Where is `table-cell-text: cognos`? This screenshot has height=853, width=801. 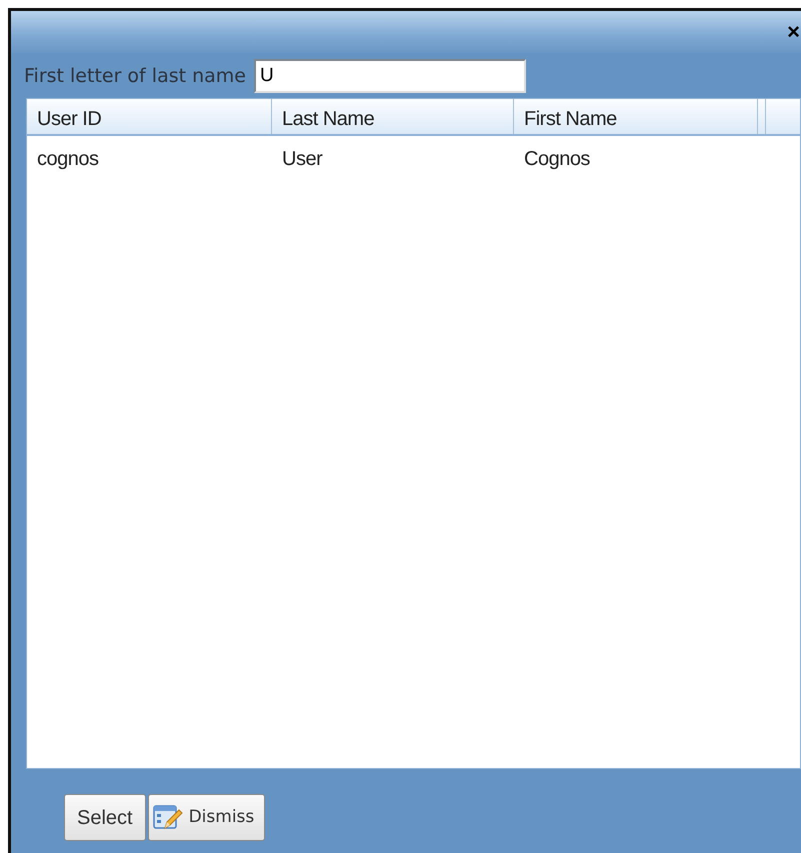 table-cell-text: cognos is located at coordinates (68, 159).